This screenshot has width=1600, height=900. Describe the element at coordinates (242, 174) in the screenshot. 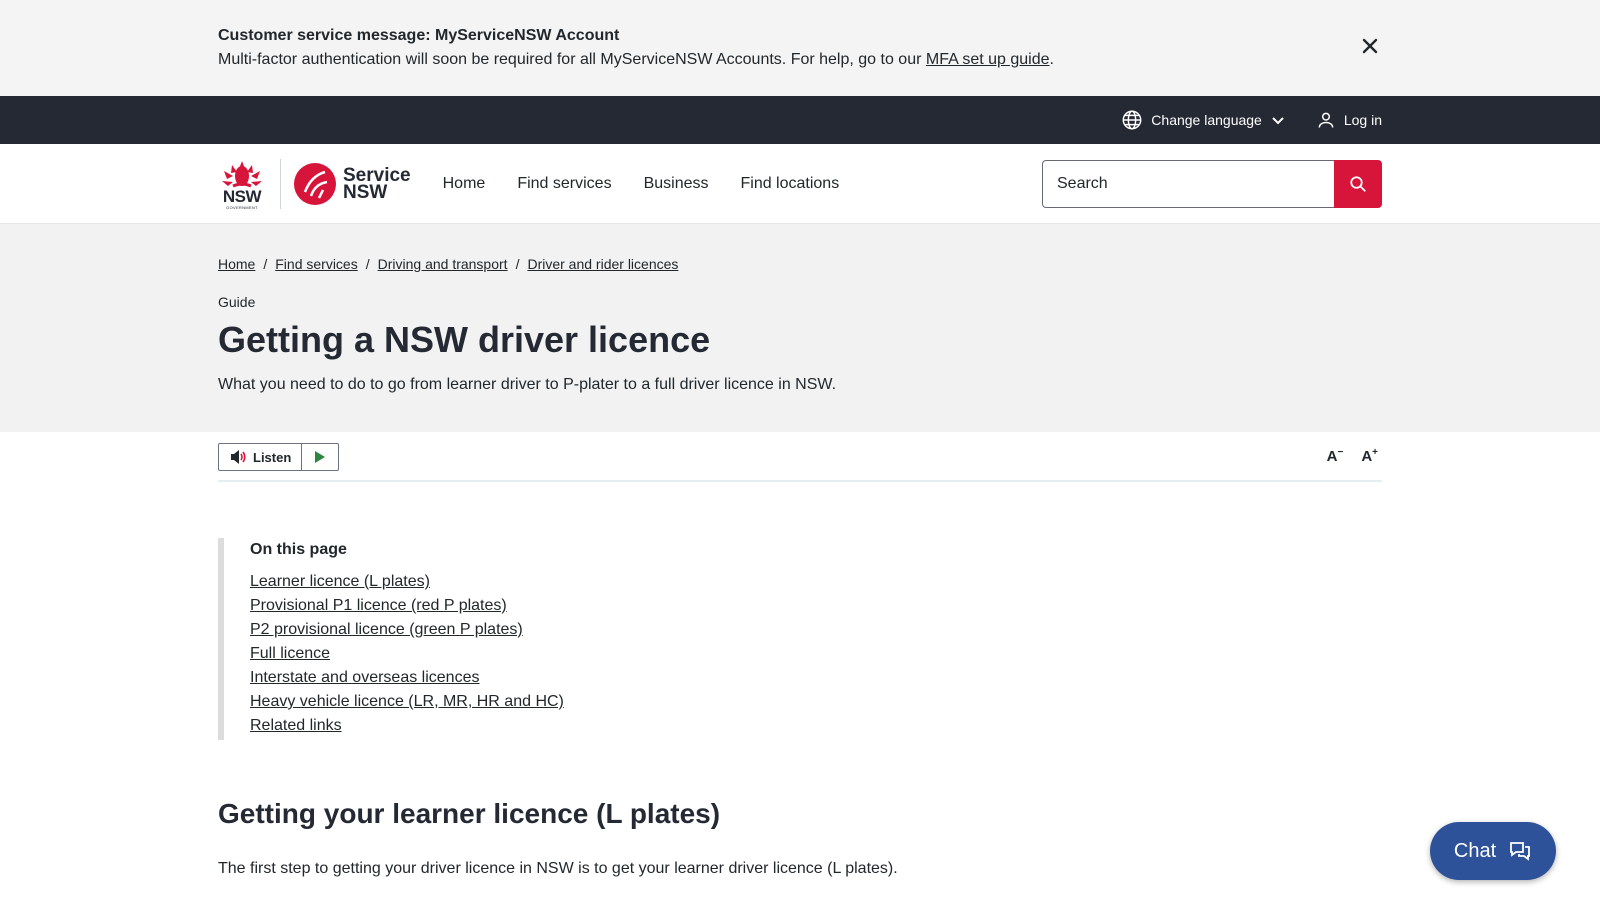

I see `waratah-icon` at that location.